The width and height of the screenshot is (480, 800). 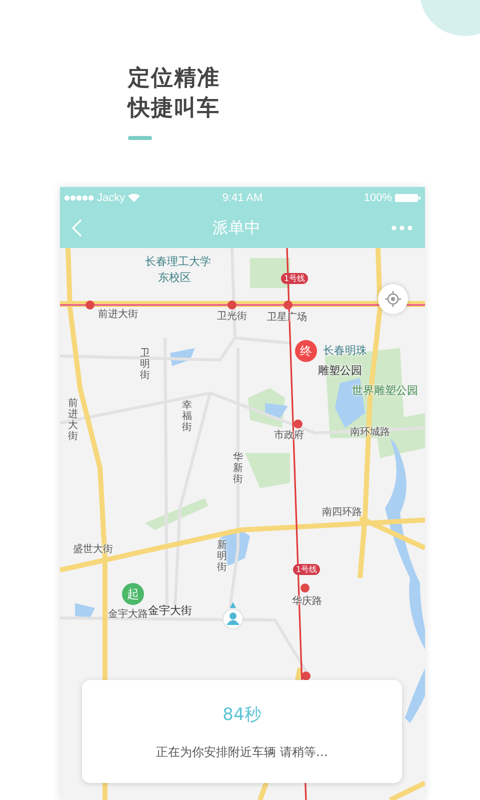 What do you see at coordinates (222, 556) in the screenshot?
I see `street-label: 新明街` at bounding box center [222, 556].